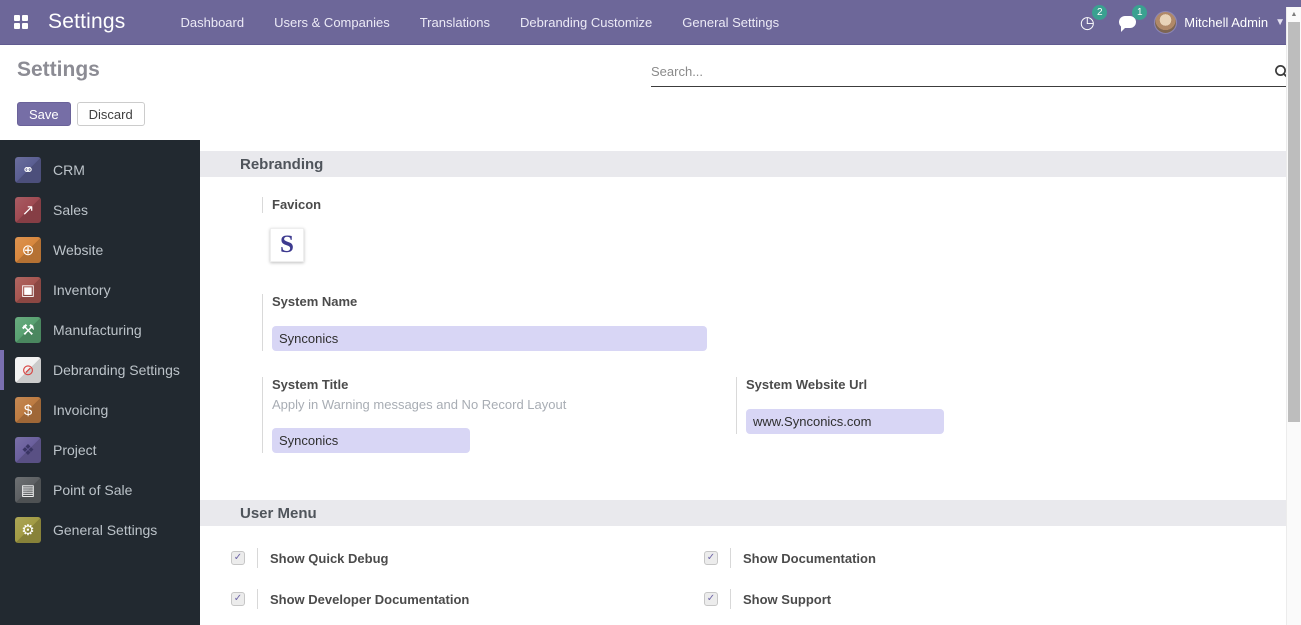  What do you see at coordinates (467, 558) in the screenshot?
I see `option-show-quick-debug: Show Quick Debug` at bounding box center [467, 558].